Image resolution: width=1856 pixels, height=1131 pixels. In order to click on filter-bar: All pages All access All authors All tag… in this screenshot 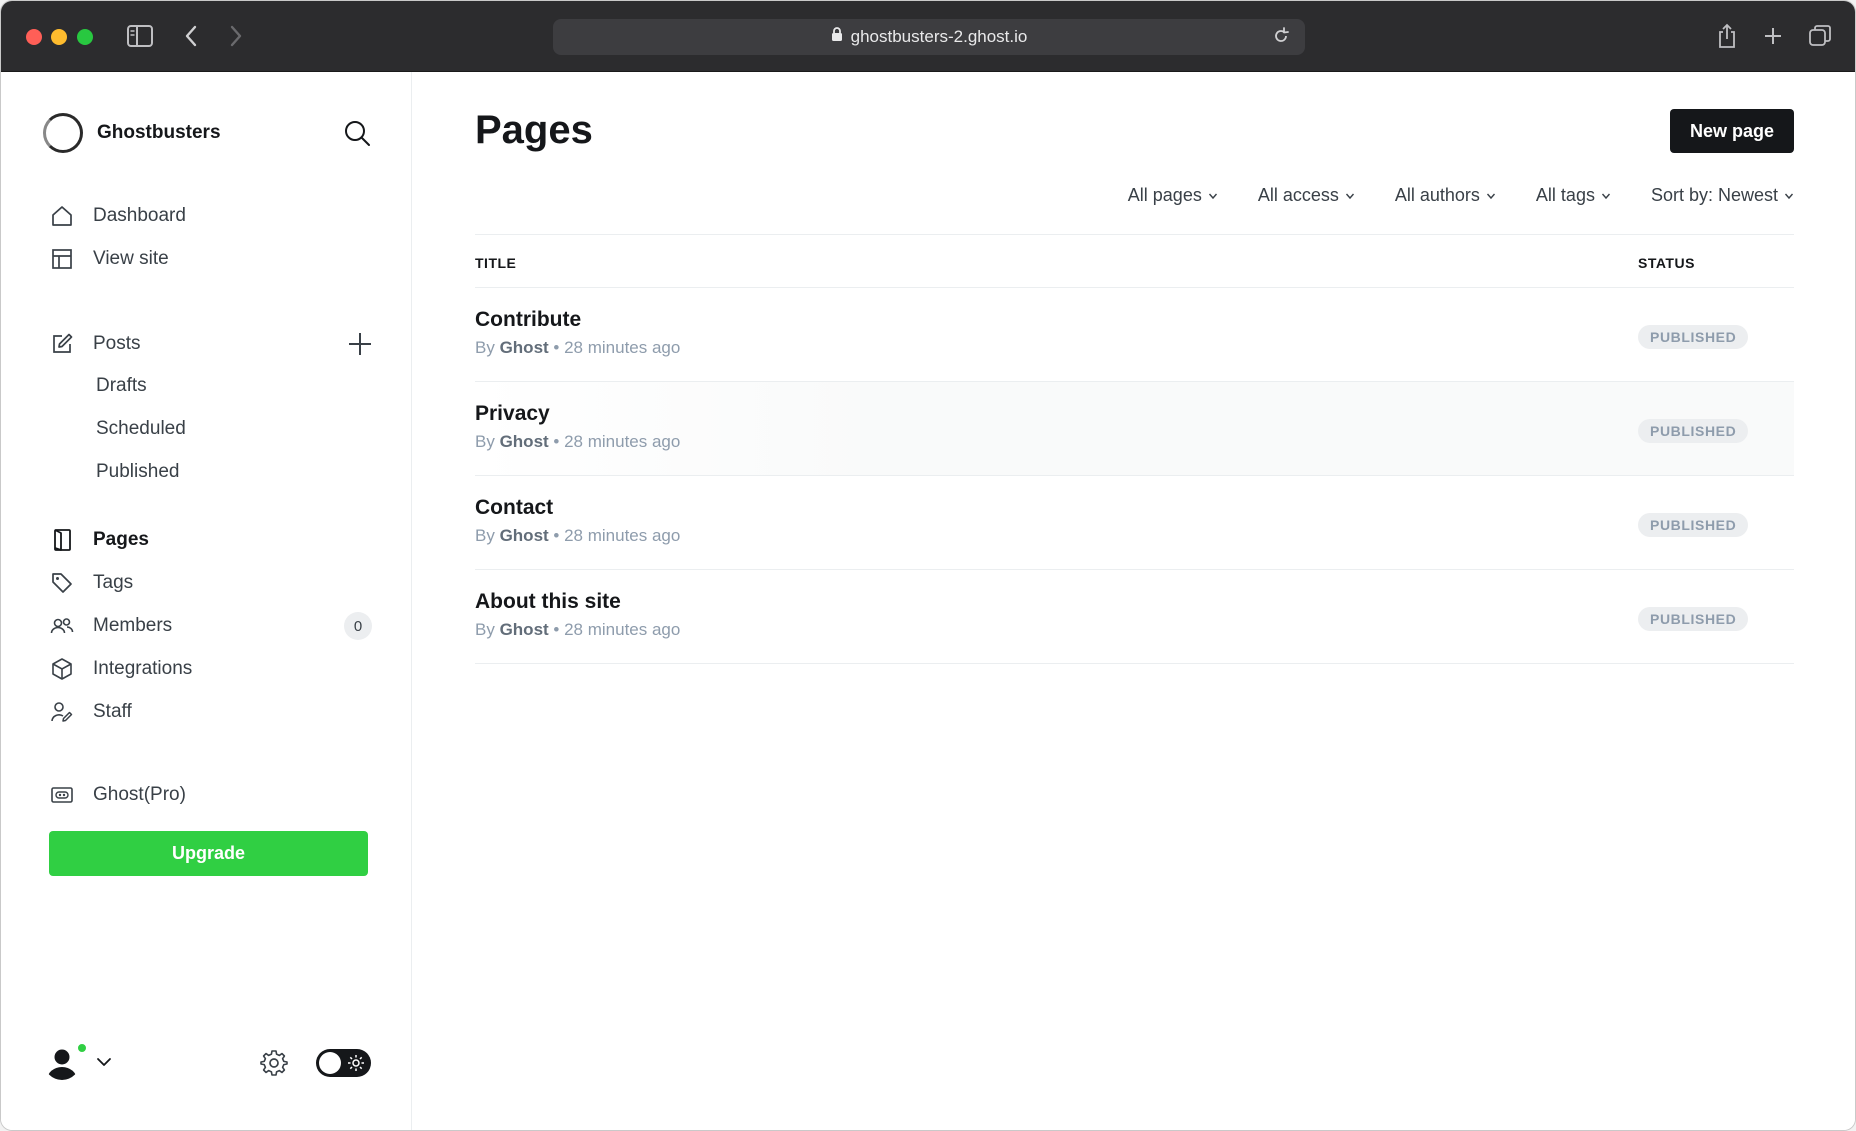, I will do `click(1441, 195)`.